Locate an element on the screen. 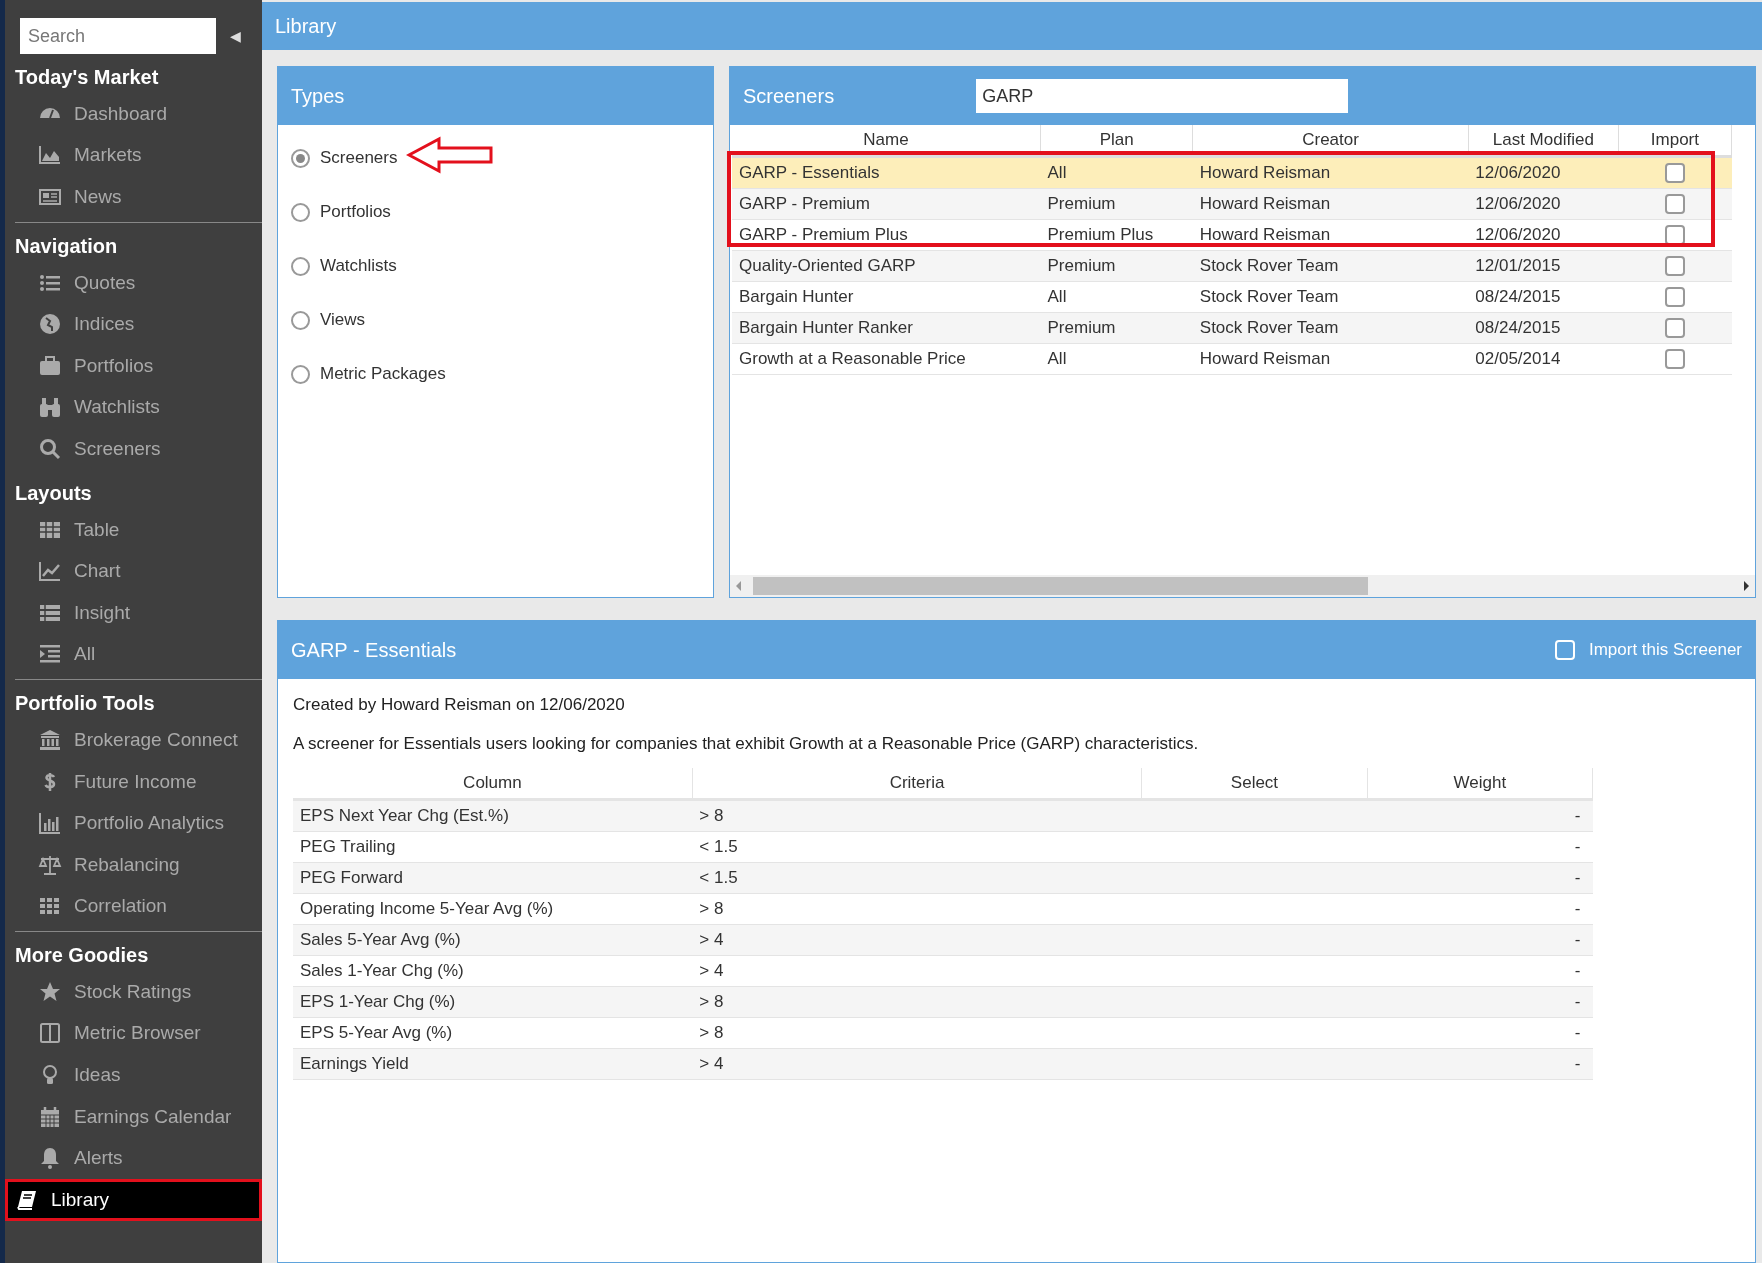 This screenshot has width=1762, height=1263. radio-option: Watchlists is located at coordinates (495, 266).